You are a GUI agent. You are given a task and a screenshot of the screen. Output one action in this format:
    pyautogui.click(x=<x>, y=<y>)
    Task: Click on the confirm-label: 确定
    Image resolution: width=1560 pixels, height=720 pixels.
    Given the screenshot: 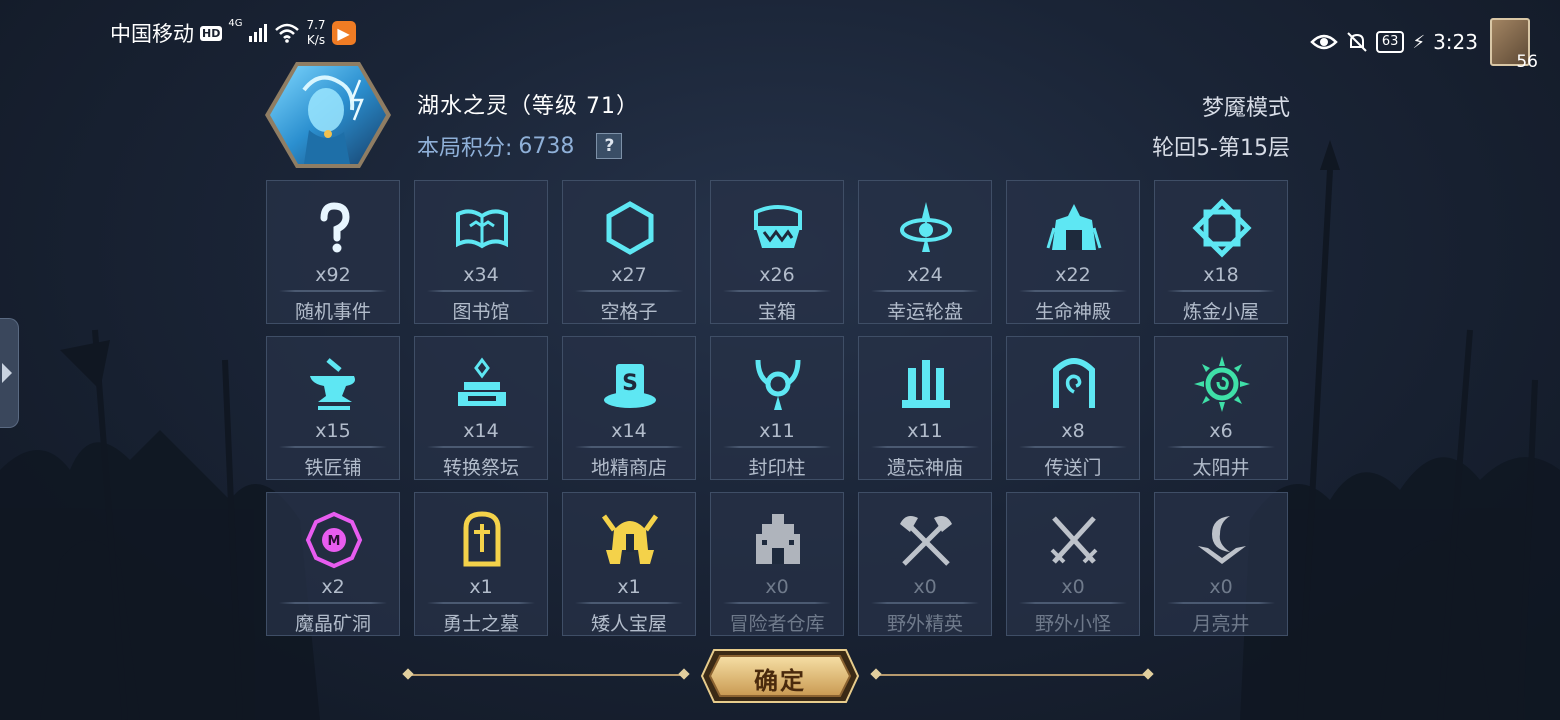 What is the action you would take?
    pyautogui.click(x=780, y=681)
    